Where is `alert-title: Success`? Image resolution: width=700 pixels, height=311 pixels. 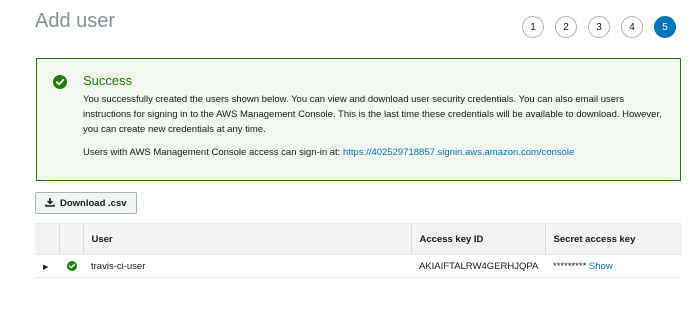
alert-title: Success is located at coordinates (108, 80).